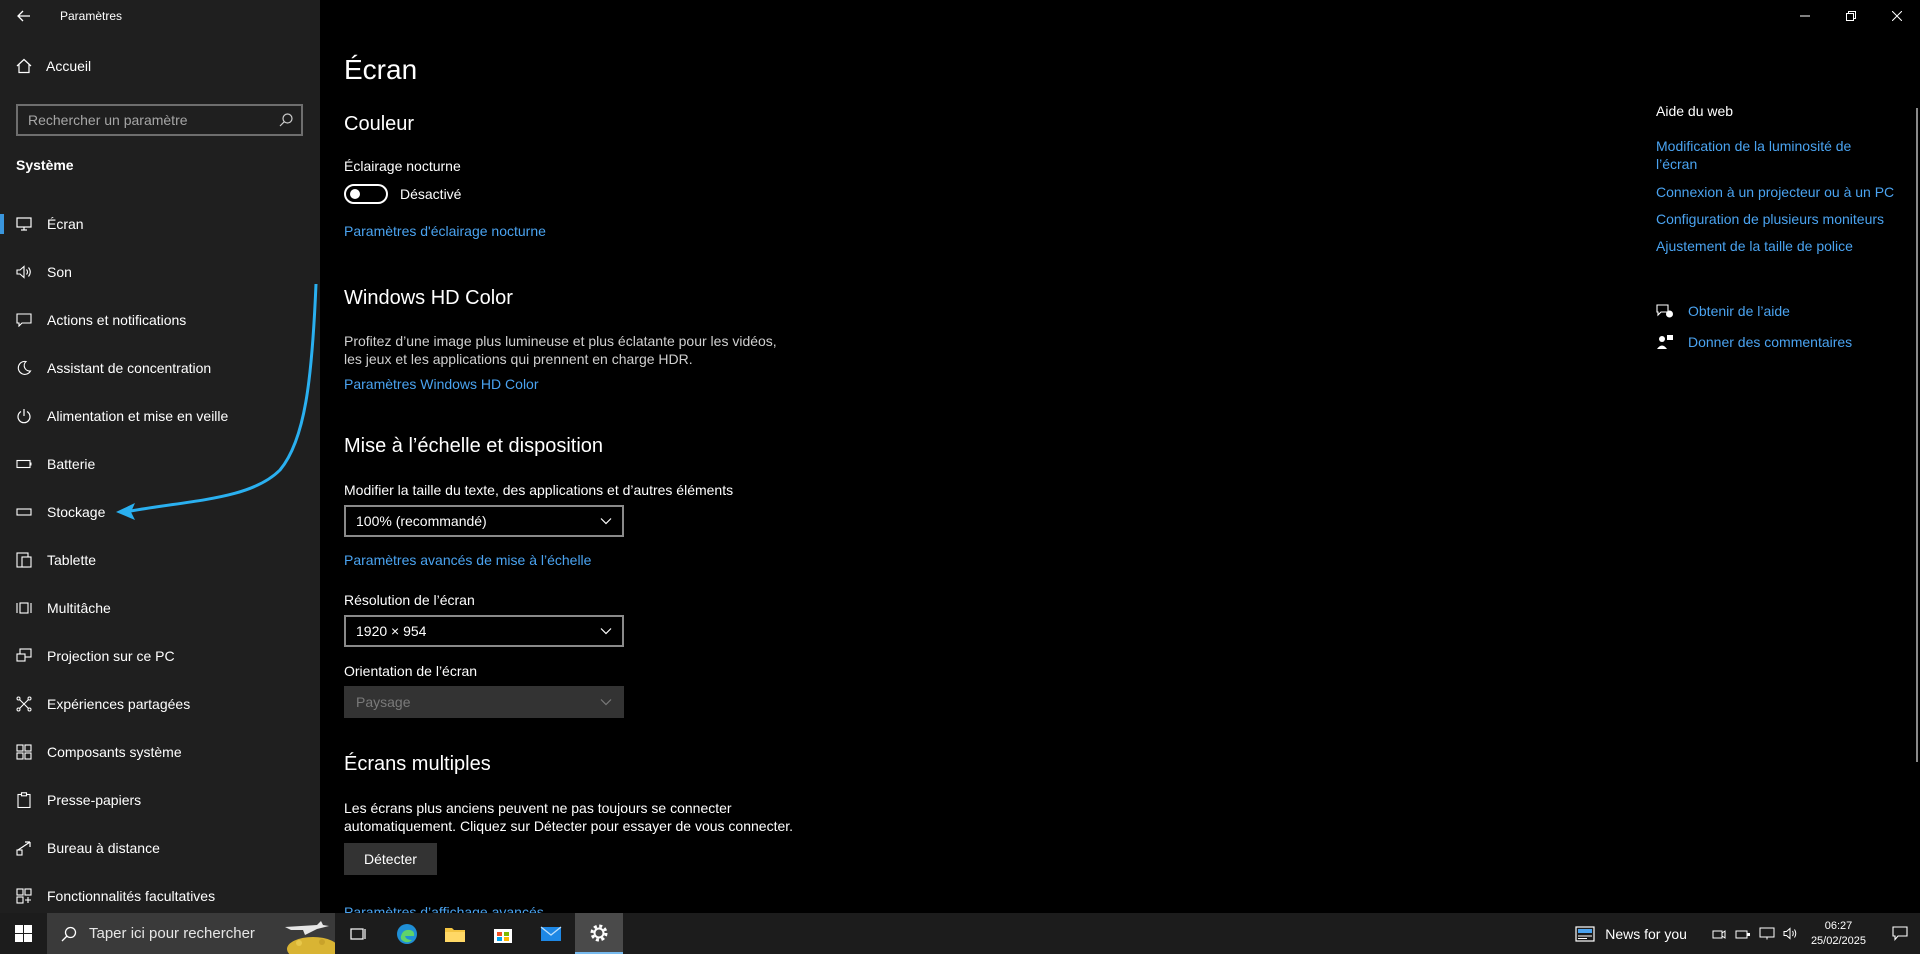 The width and height of the screenshot is (1920, 954). What do you see at coordinates (1776, 246) in the screenshot?
I see `help-link-font-size: Ajustement de la taille de police` at bounding box center [1776, 246].